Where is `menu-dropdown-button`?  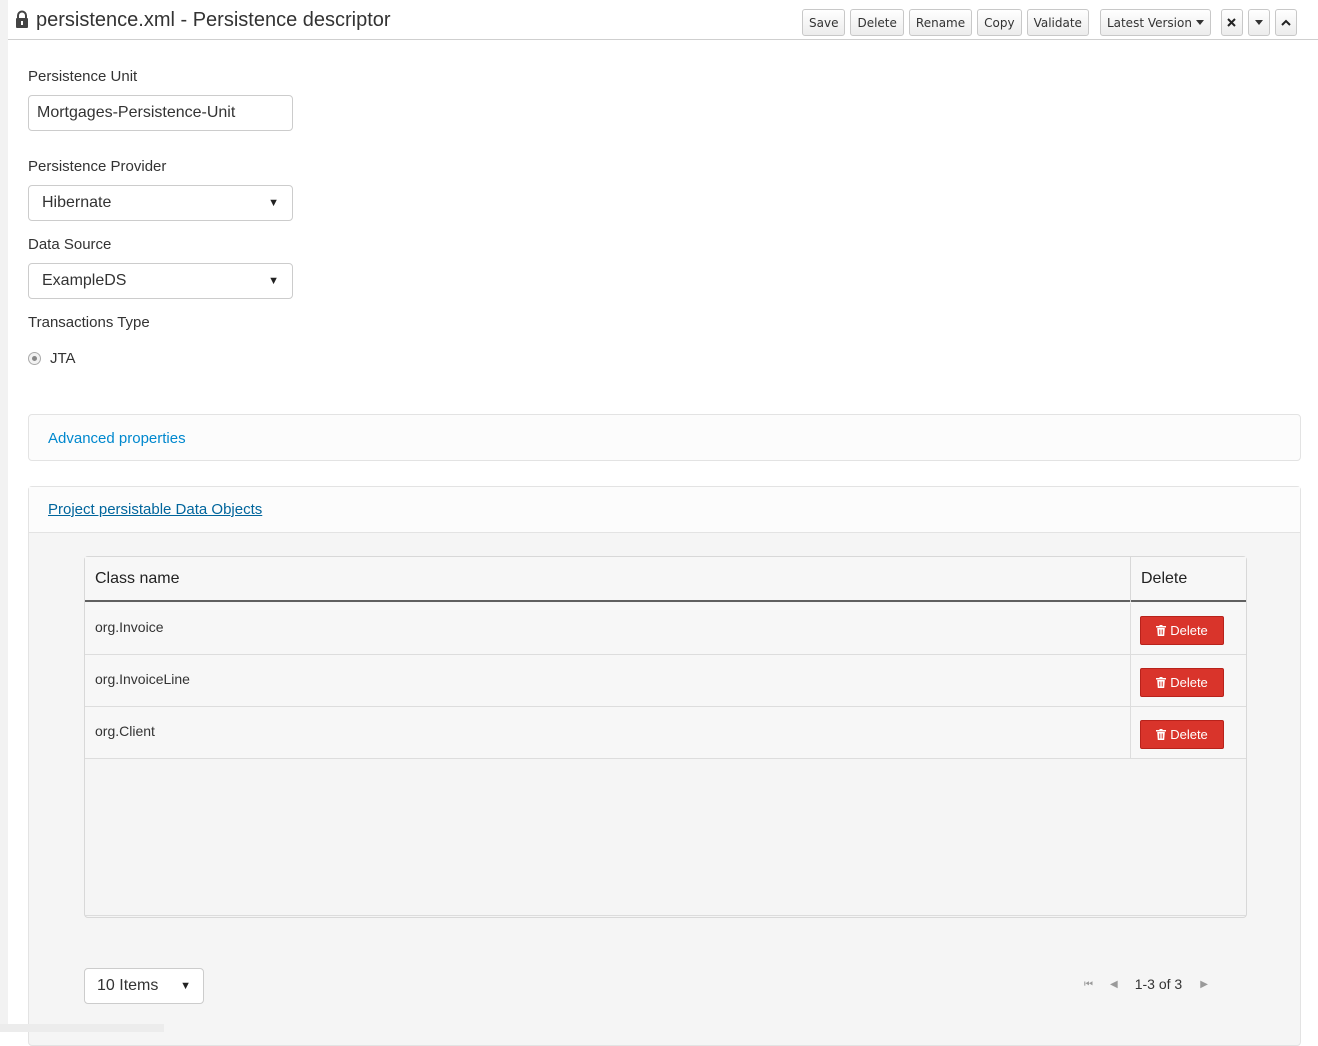
menu-dropdown-button is located at coordinates (1258, 22).